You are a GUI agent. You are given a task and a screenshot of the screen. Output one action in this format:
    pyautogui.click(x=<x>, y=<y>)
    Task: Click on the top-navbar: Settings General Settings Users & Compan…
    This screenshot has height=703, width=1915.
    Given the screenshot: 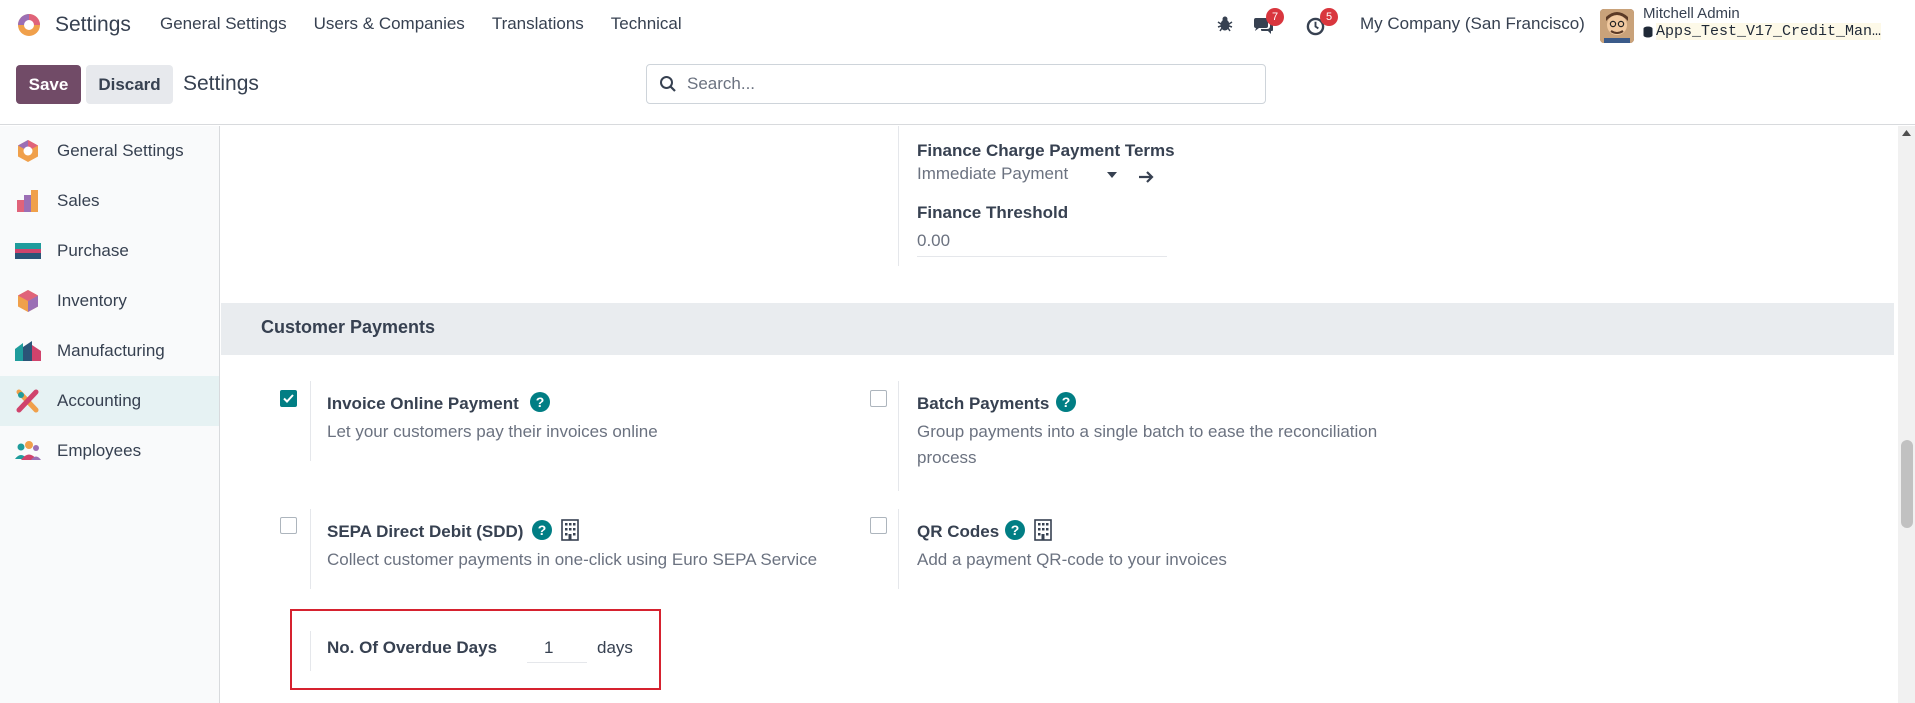 What is the action you would take?
    pyautogui.click(x=957, y=25)
    